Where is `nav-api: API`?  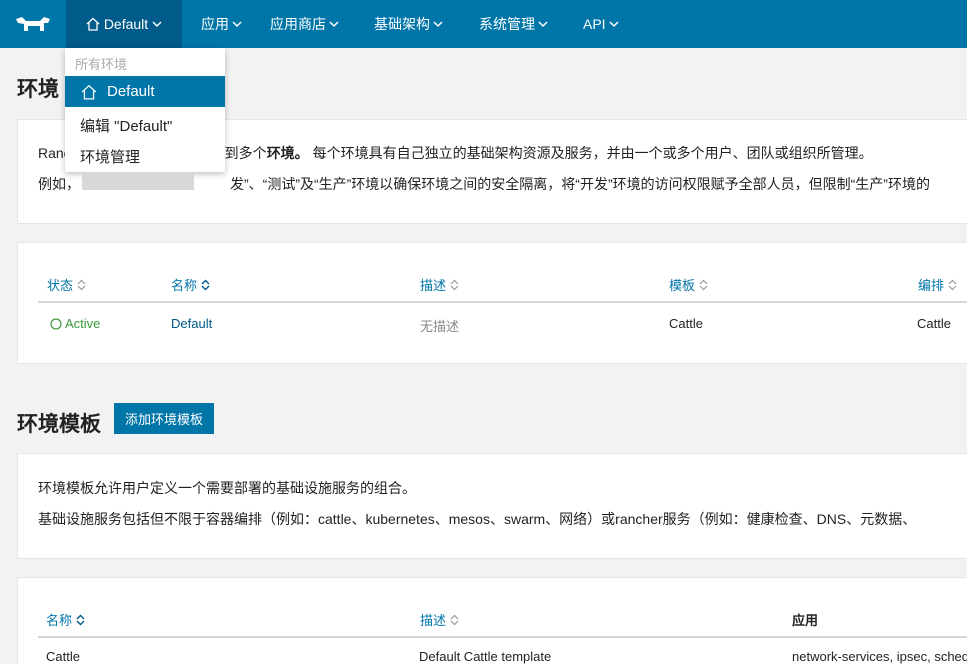
nav-api: API is located at coordinates (601, 24).